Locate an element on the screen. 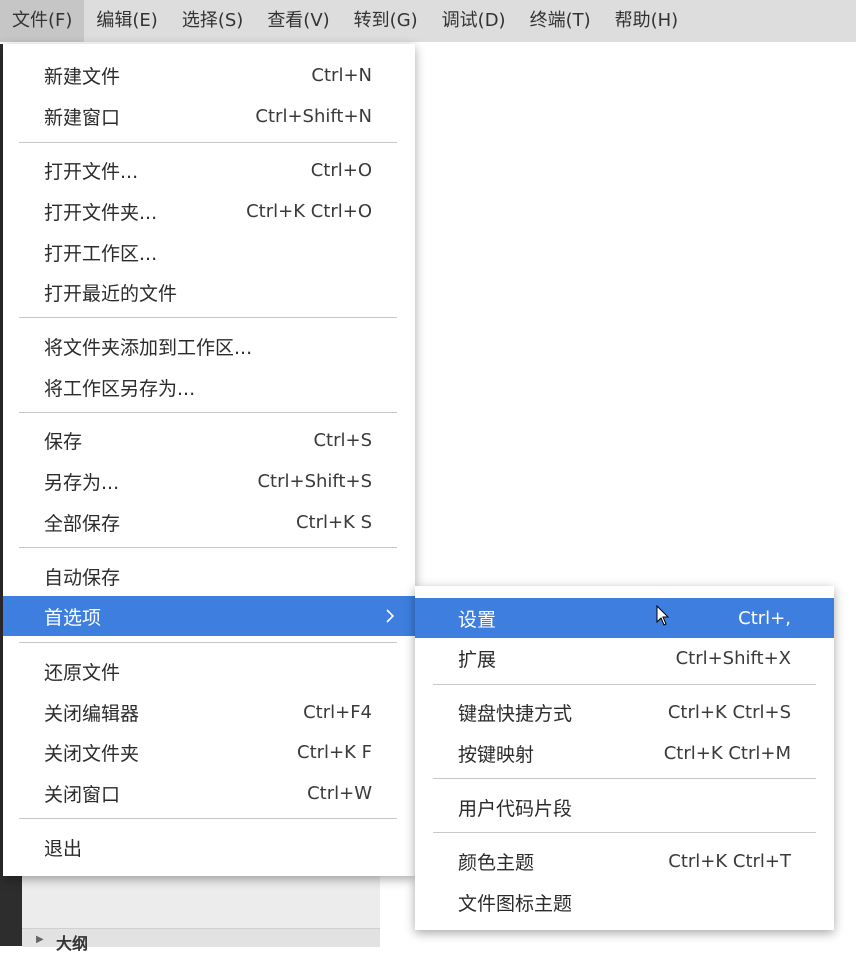 Image resolution: width=856 pixels, height=954 pixels. menu-item-label: 按键映射 is located at coordinates (496, 754).